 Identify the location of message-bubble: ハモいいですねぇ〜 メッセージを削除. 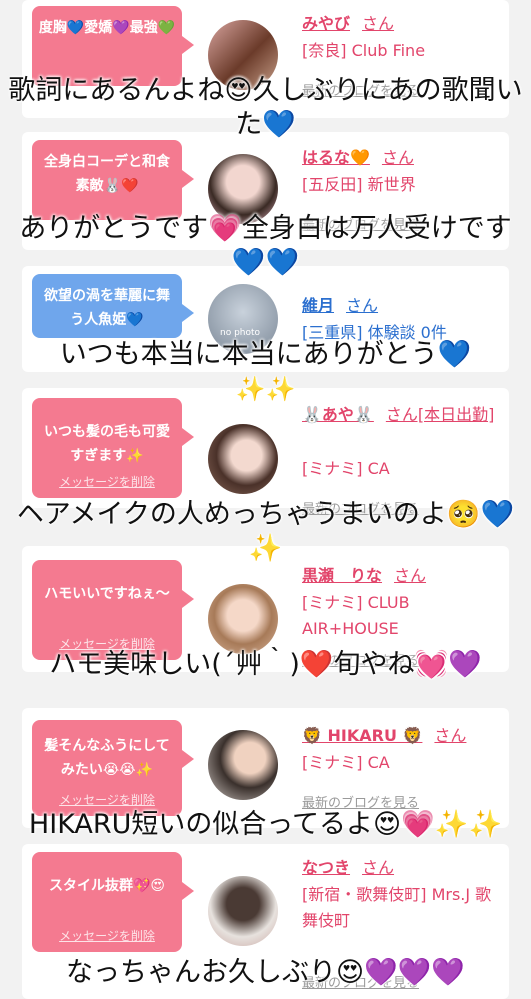
(113, 610).